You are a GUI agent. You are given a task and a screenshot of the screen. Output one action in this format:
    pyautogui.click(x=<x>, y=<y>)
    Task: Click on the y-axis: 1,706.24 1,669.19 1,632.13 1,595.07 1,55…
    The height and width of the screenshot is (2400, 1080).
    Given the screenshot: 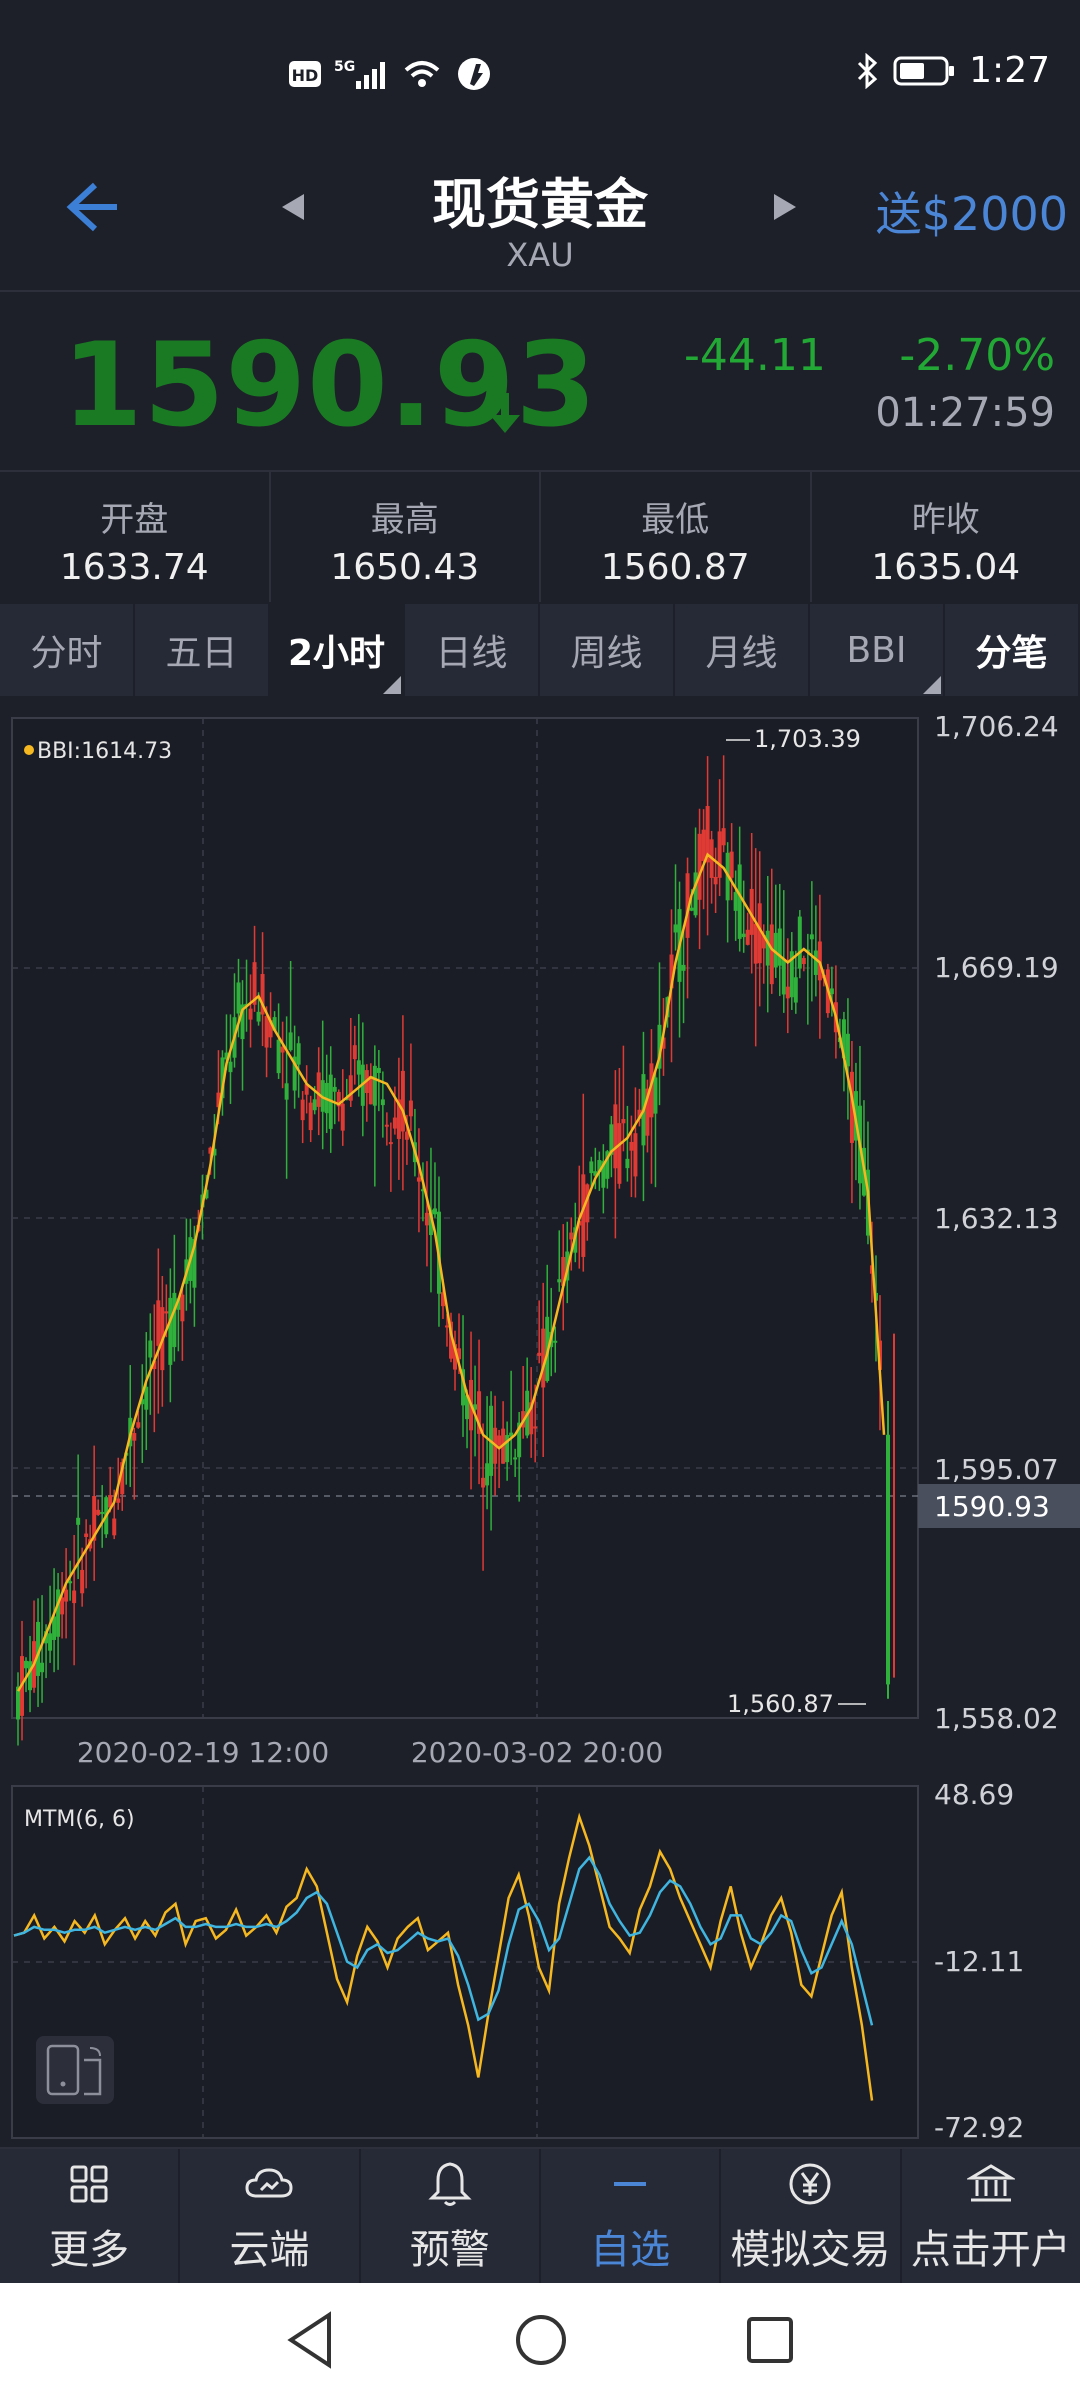 What is the action you would take?
    pyautogui.click(x=996, y=1222)
    